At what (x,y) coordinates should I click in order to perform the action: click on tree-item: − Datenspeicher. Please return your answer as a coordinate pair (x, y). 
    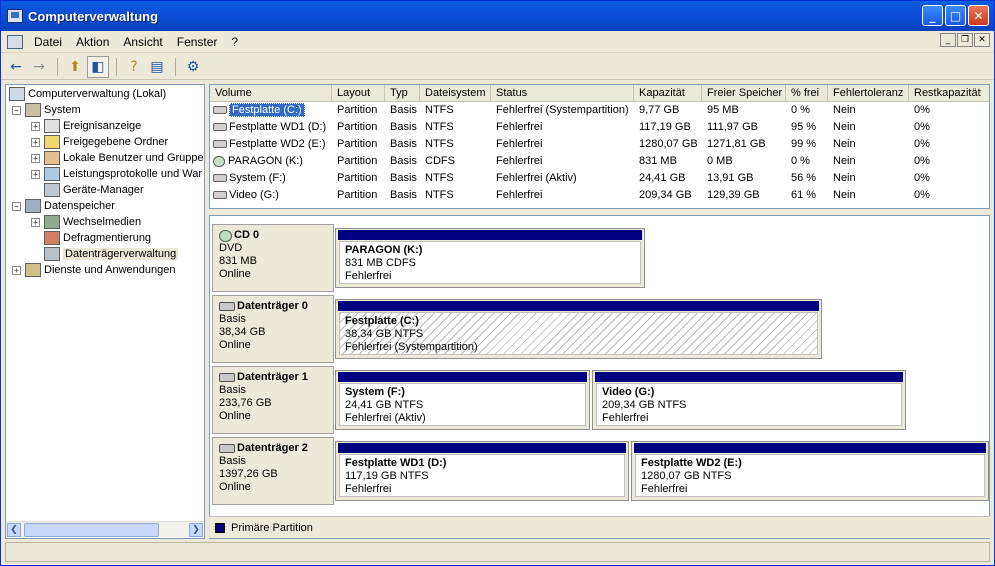
    Looking at the image, I should click on (63, 206).